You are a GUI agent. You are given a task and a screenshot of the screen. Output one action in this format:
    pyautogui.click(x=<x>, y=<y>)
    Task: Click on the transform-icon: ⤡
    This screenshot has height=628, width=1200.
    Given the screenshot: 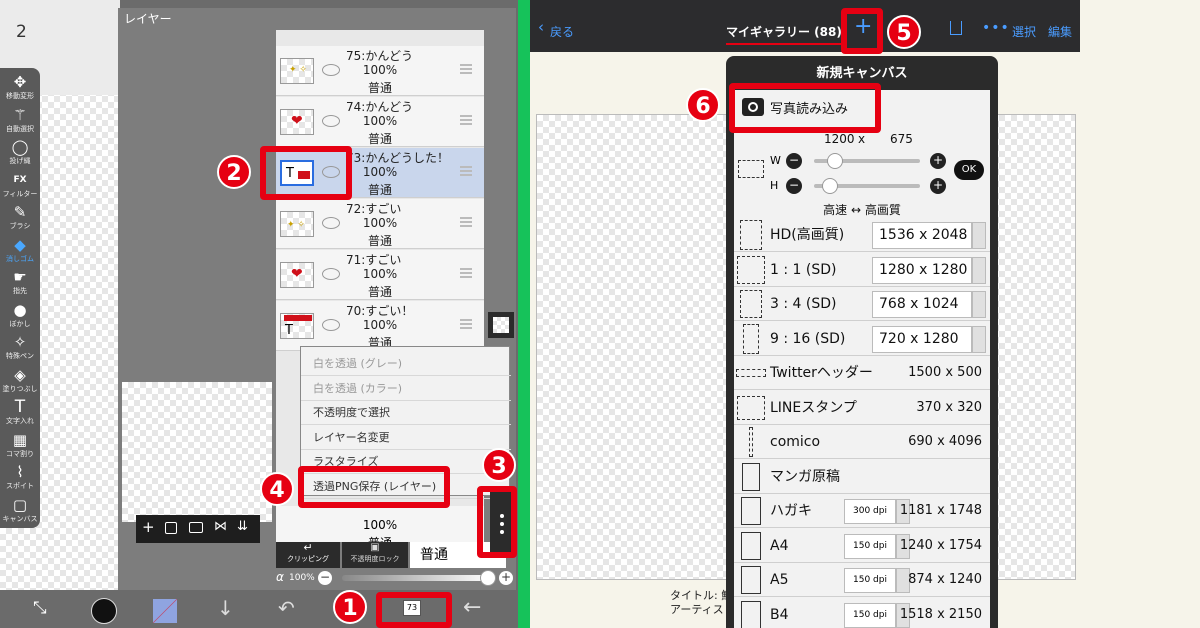 What is the action you would take?
    pyautogui.click(x=40, y=608)
    